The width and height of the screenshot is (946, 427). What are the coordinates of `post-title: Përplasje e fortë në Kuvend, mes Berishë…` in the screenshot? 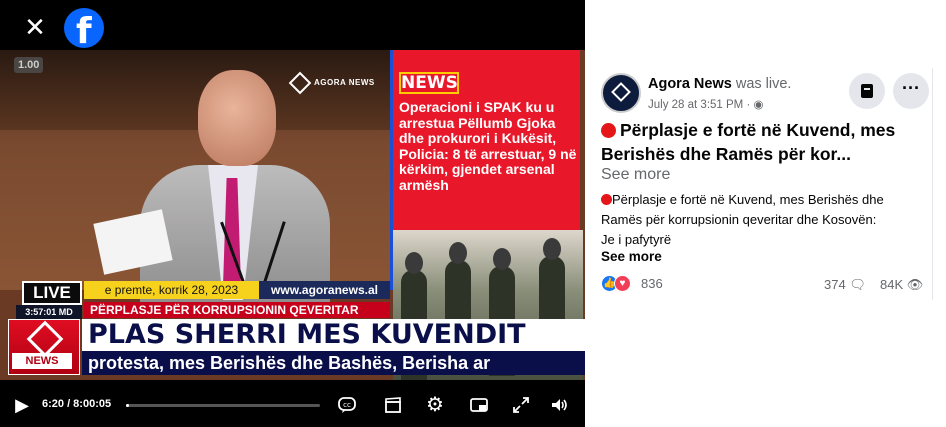 It's located at (748, 142).